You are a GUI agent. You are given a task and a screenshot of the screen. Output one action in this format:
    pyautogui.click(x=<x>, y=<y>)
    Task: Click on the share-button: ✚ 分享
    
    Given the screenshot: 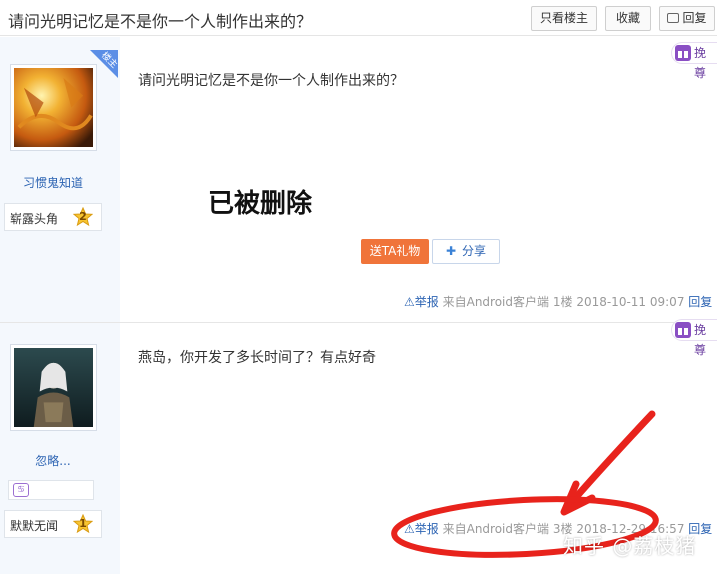 What is the action you would take?
    pyautogui.click(x=466, y=251)
    